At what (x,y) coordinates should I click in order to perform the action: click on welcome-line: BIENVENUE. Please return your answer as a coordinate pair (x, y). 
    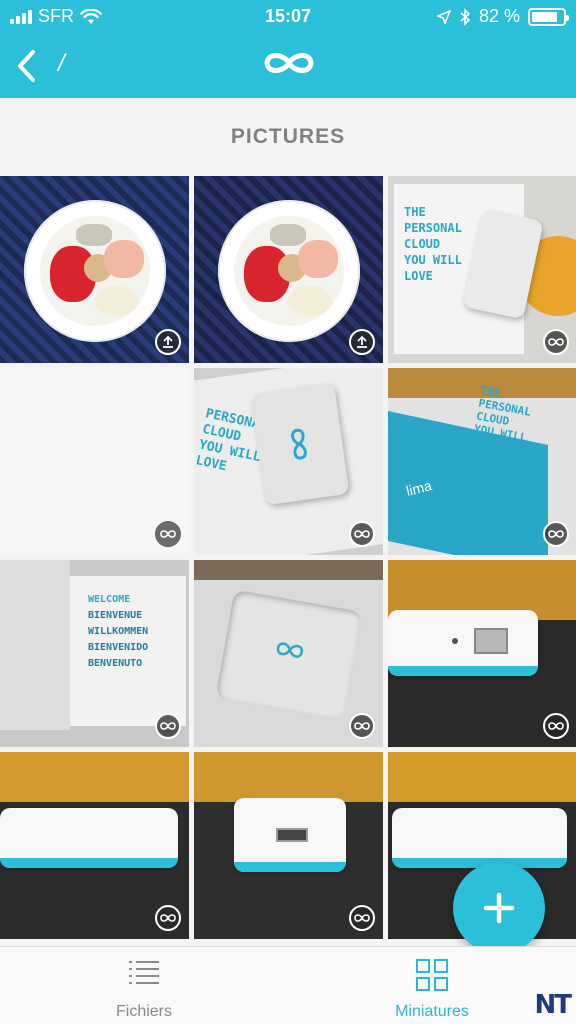
    Looking at the image, I should click on (115, 615).